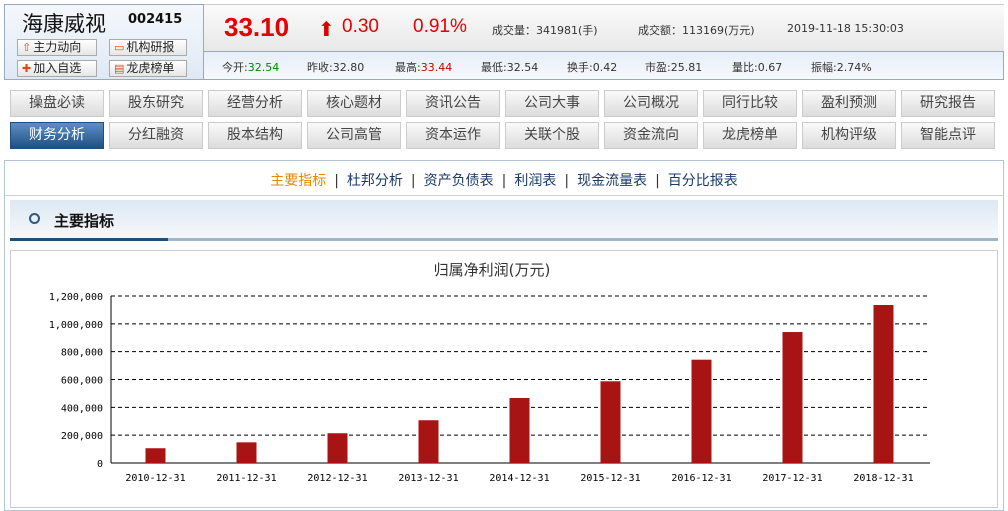  Describe the element at coordinates (76, 325) in the screenshot. I see `y-tick-label: 1,000,000` at that location.